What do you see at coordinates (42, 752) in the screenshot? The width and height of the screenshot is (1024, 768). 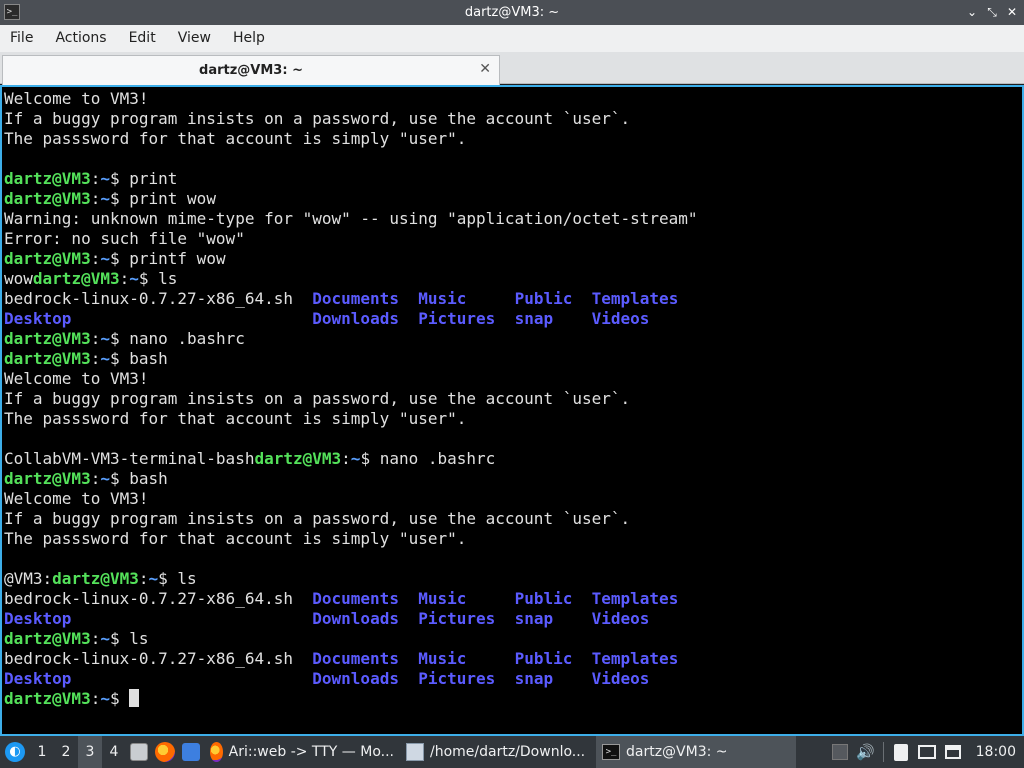 I see `desktop-1-button: 1` at bounding box center [42, 752].